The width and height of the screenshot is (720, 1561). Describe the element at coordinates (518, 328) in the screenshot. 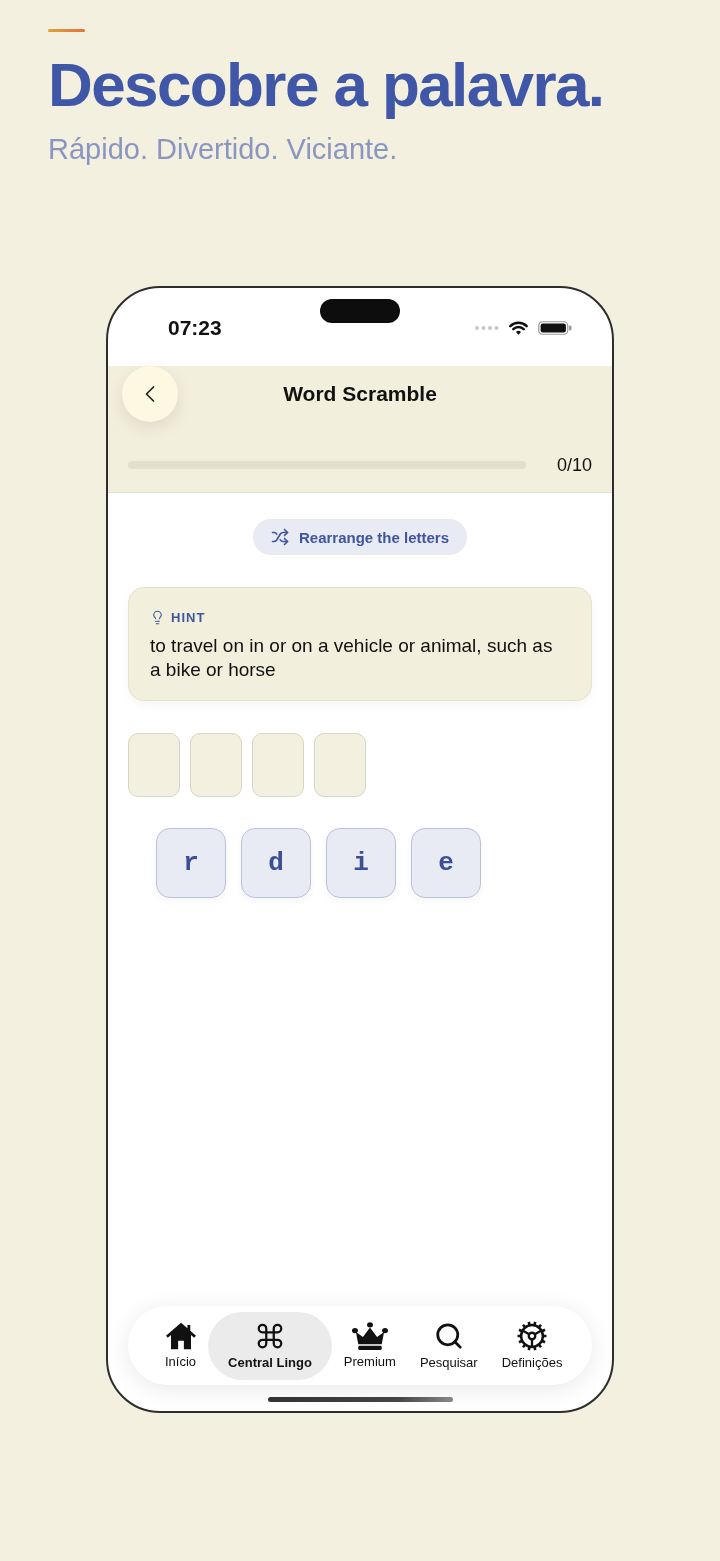

I see `wifi-icon` at that location.